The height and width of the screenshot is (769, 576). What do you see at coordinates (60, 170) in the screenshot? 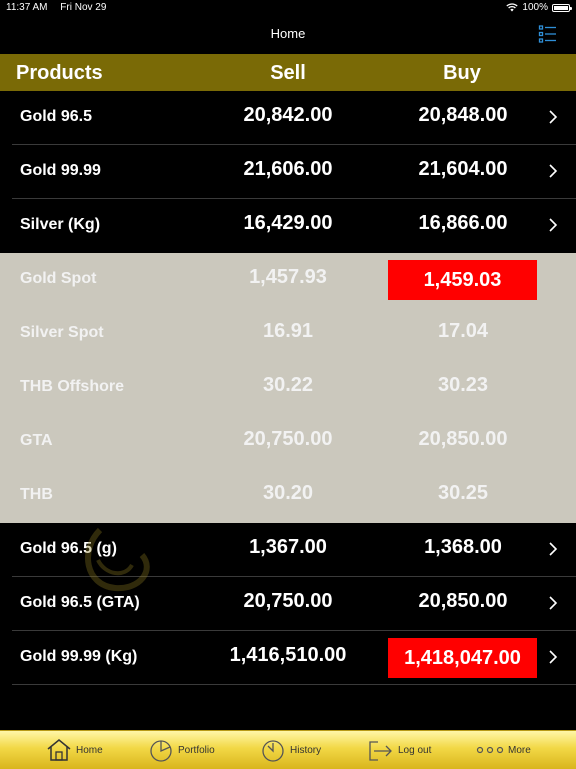
I see `product-name: Gold 99.99` at bounding box center [60, 170].